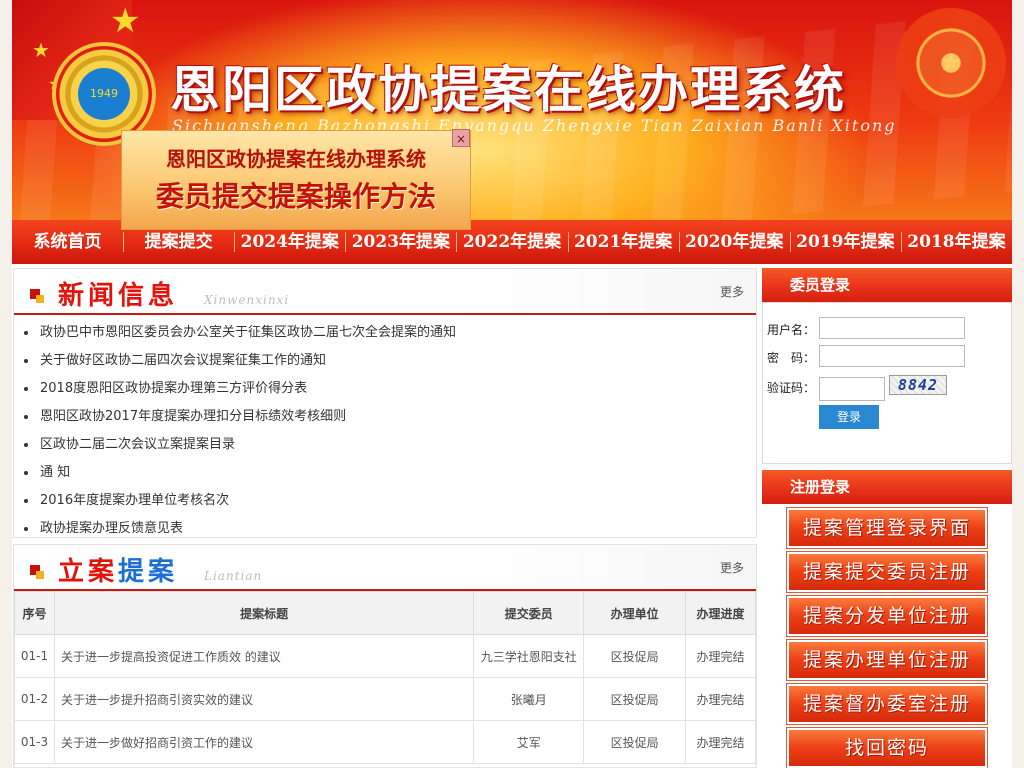  I want to click on member-register-button: 提案提交委员注册, so click(887, 572).